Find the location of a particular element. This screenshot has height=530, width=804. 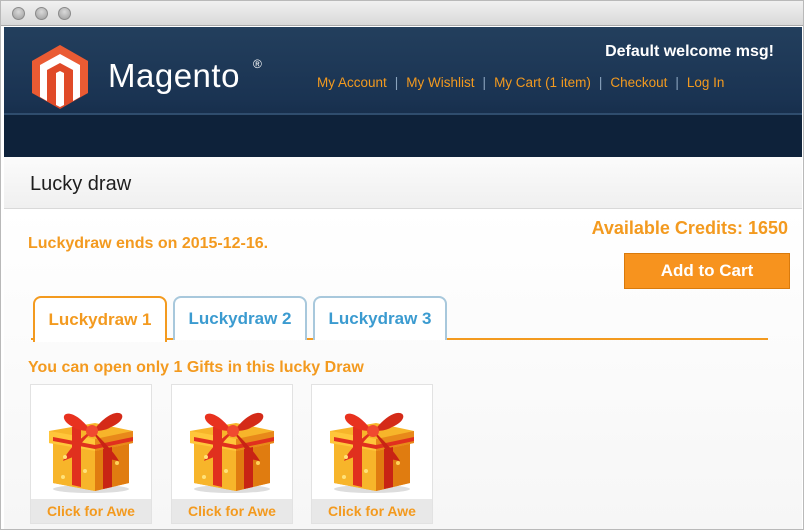

lucky-draw-tabs: Luckydraw 1 Luckydraw 2 Luckydraw 3 is located at coordinates (399, 319).